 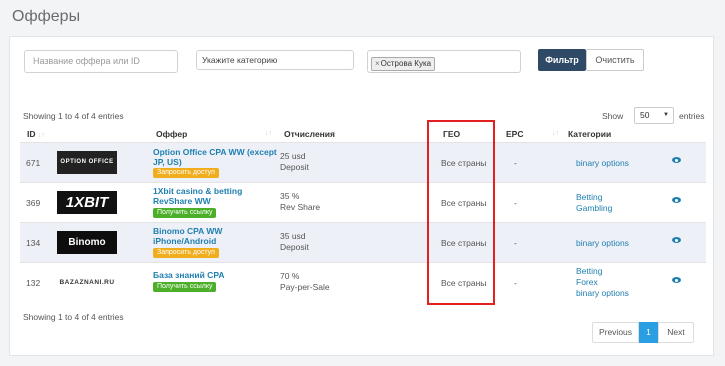 What do you see at coordinates (666, 115) in the screenshot?
I see `caret-down-icon: ▼` at bounding box center [666, 115].